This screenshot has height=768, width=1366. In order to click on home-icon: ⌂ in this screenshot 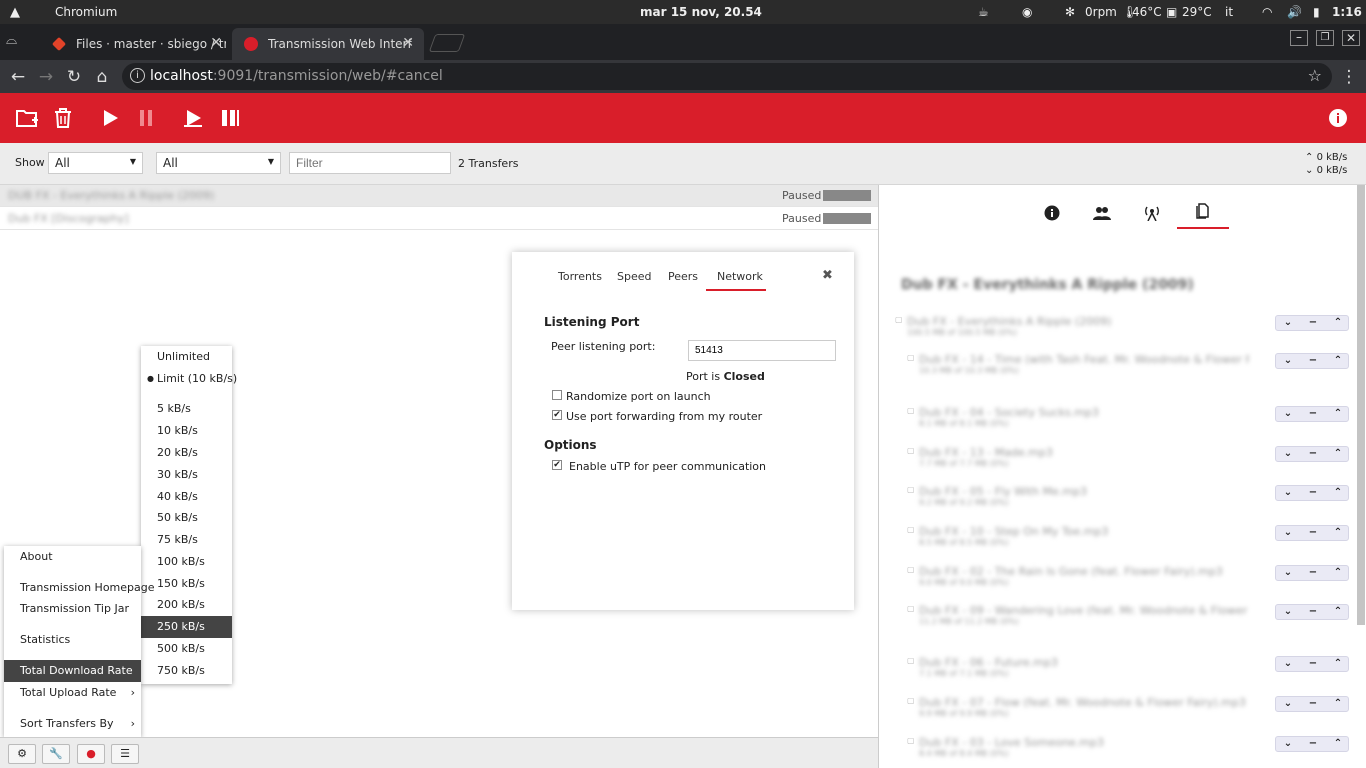, I will do `click(102, 77)`.